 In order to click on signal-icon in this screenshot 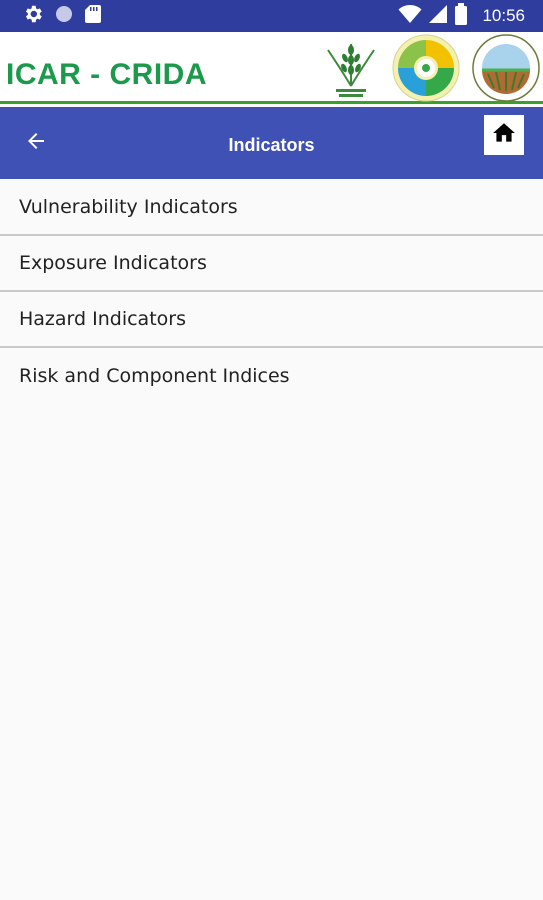, I will do `click(438, 16)`.